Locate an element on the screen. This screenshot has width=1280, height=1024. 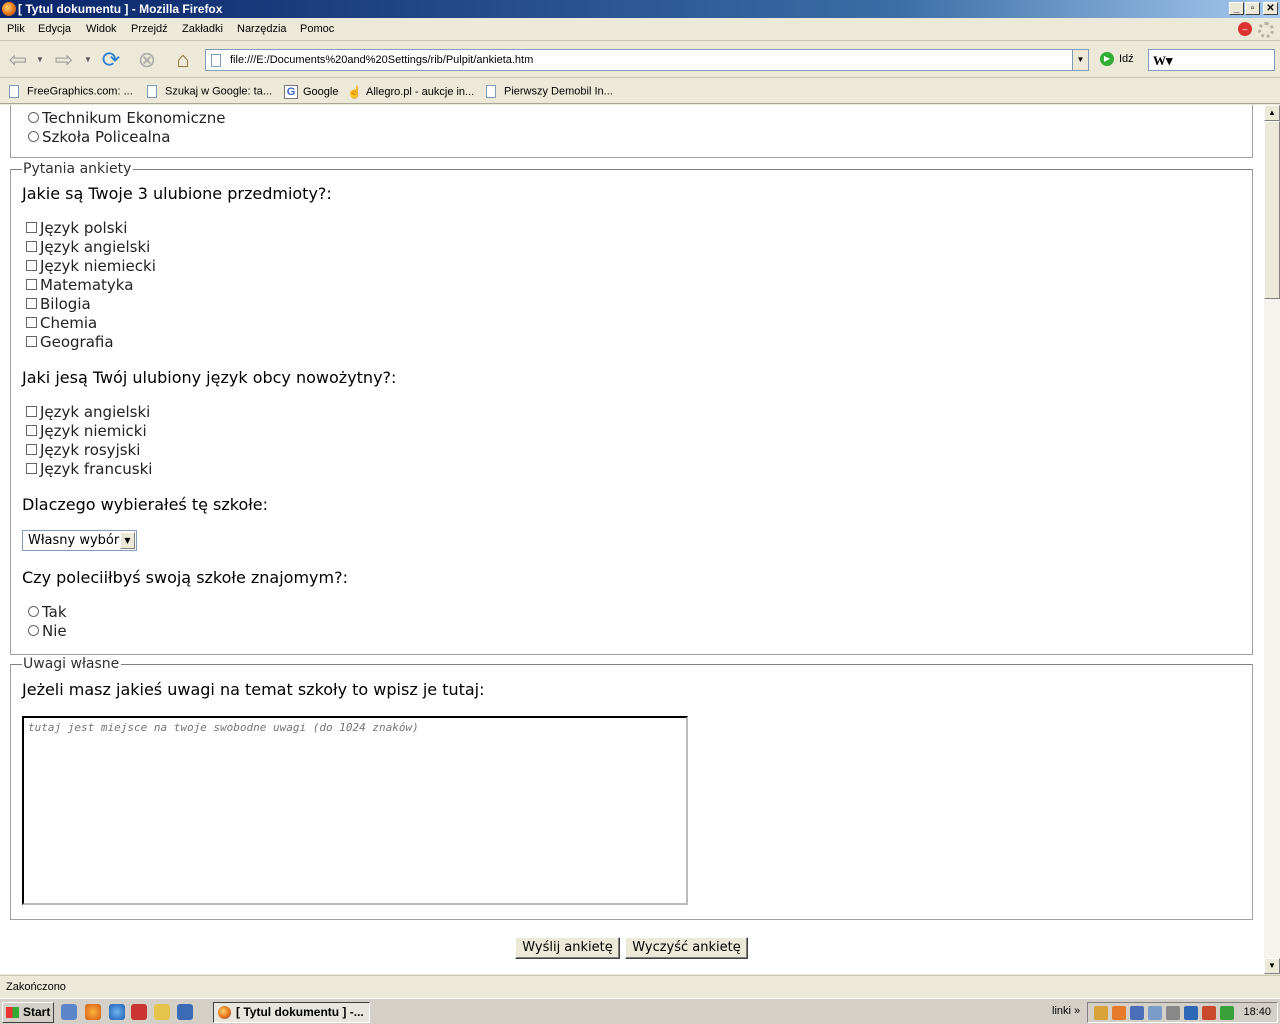
forward-dropdown-icon: ▼ is located at coordinates (88, 60).